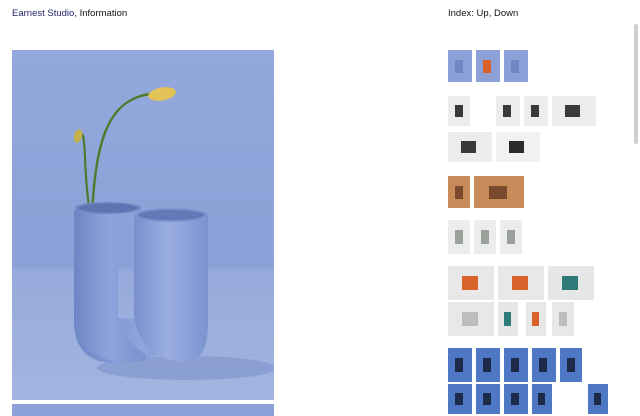  What do you see at coordinates (143, 410) in the screenshot?
I see `next-image-preview` at bounding box center [143, 410].